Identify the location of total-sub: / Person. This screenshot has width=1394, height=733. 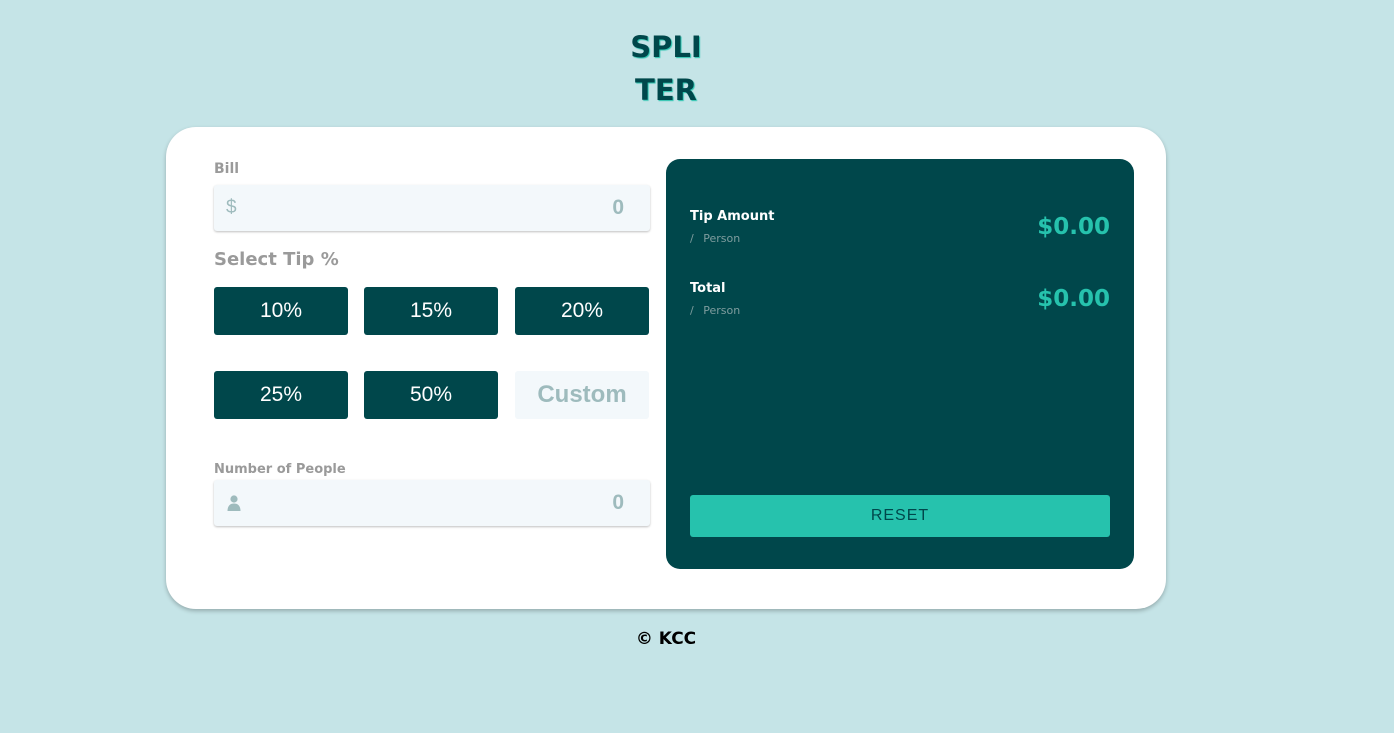
(715, 310).